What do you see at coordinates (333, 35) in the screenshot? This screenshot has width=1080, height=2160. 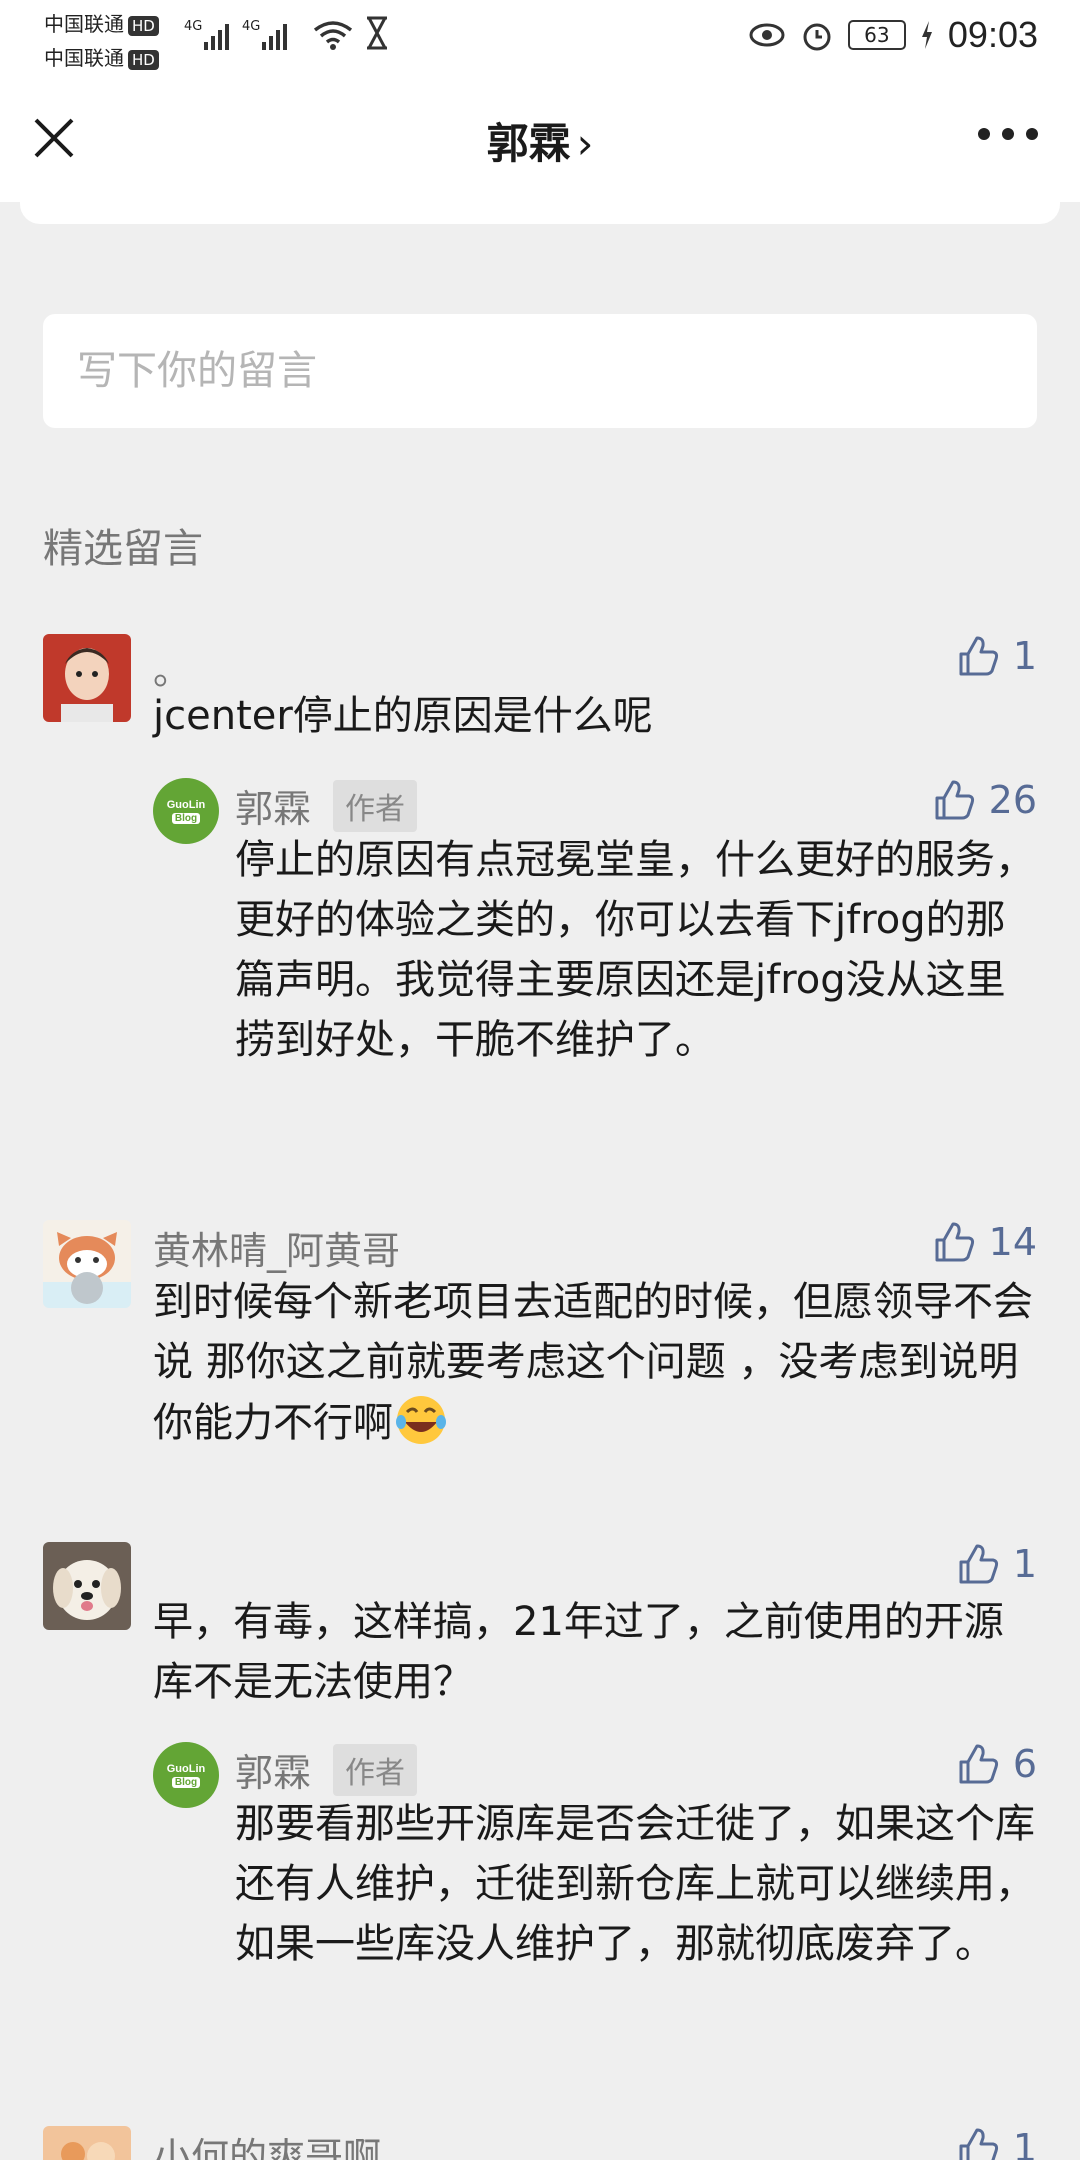 I see `wifi-icon` at bounding box center [333, 35].